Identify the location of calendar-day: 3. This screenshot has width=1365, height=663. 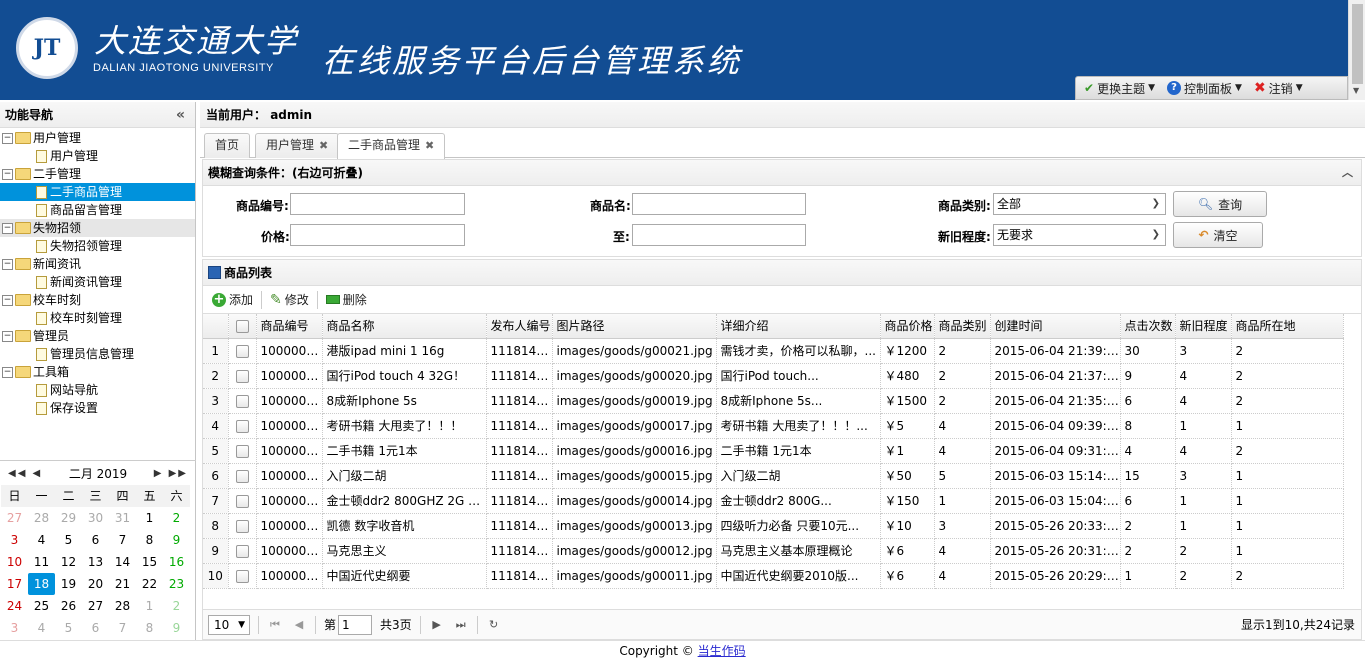
(14, 540).